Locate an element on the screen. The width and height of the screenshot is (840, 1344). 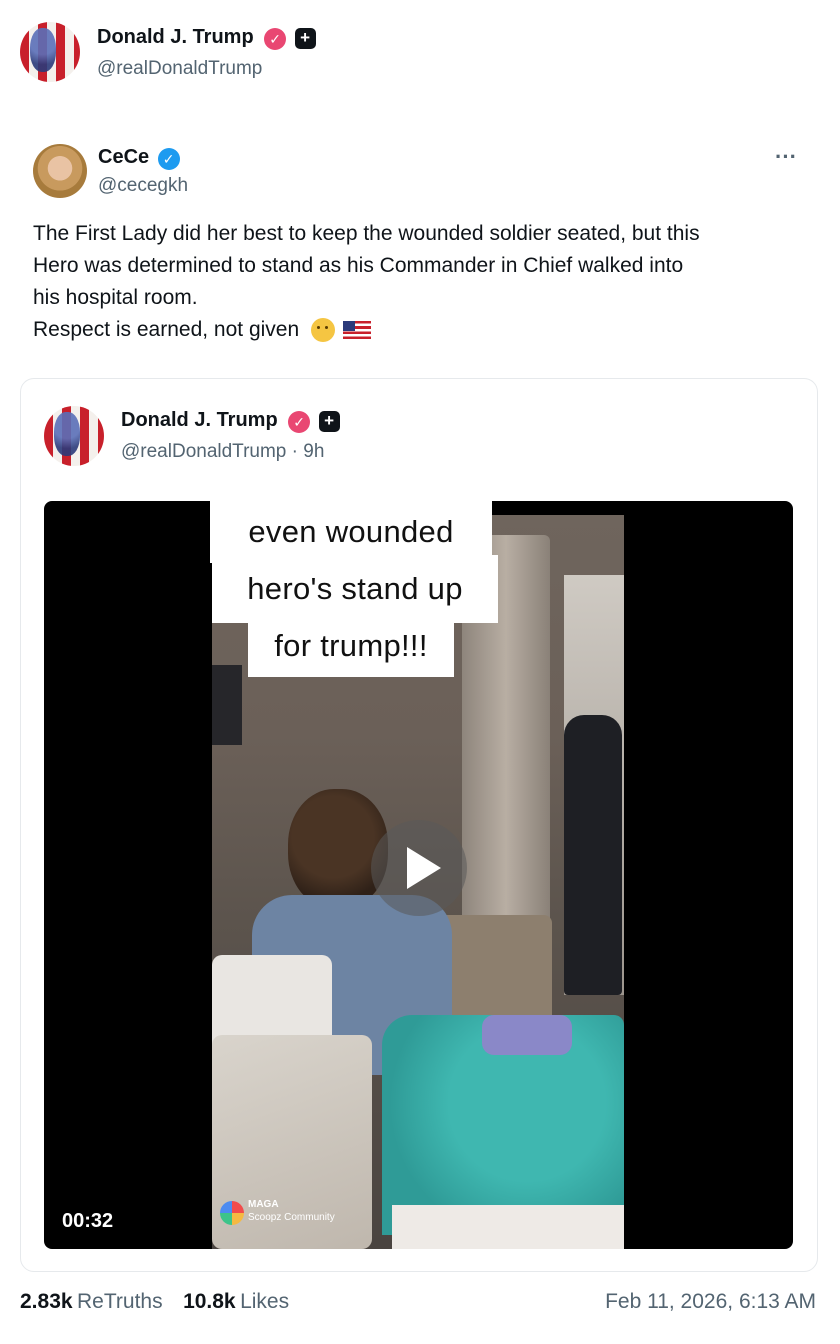
retruths-count: 2.83k is located at coordinates (46, 1301).